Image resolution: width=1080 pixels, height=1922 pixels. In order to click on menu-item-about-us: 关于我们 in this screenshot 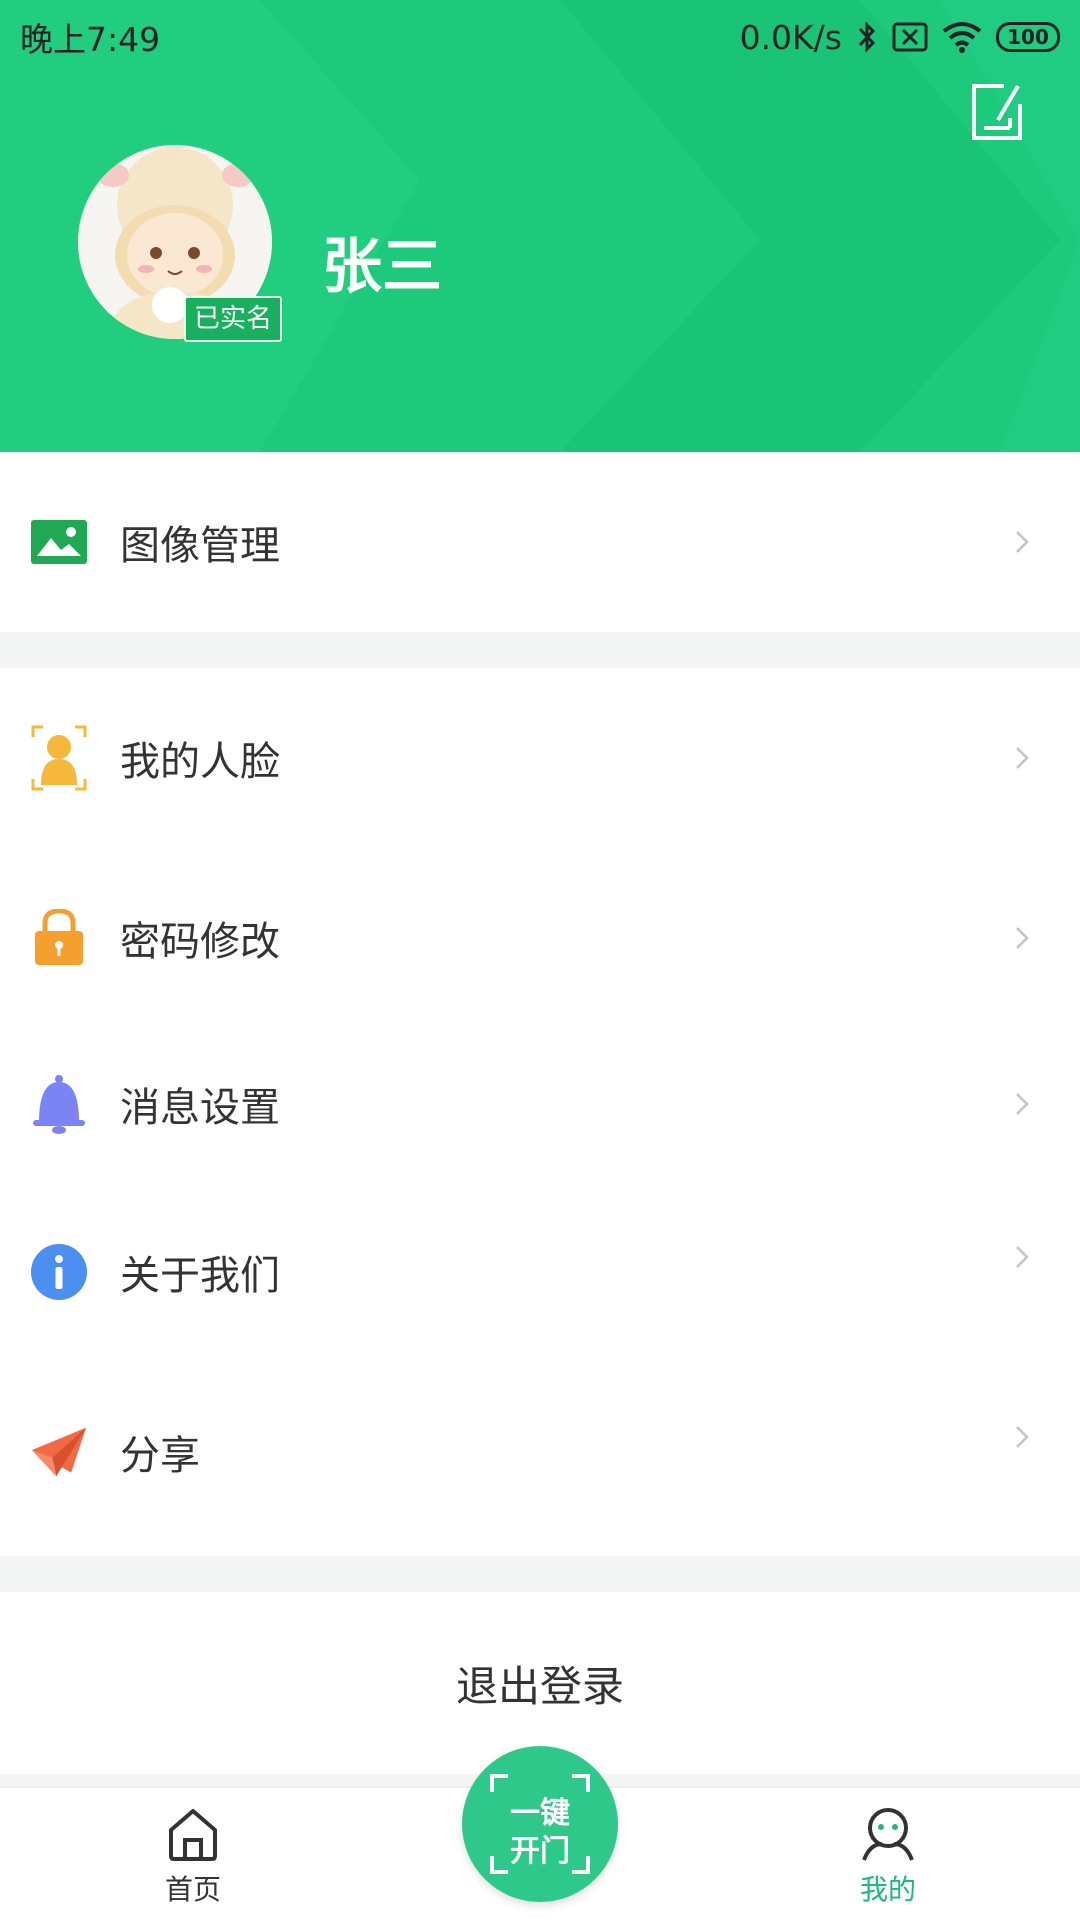, I will do `click(540, 1272)`.